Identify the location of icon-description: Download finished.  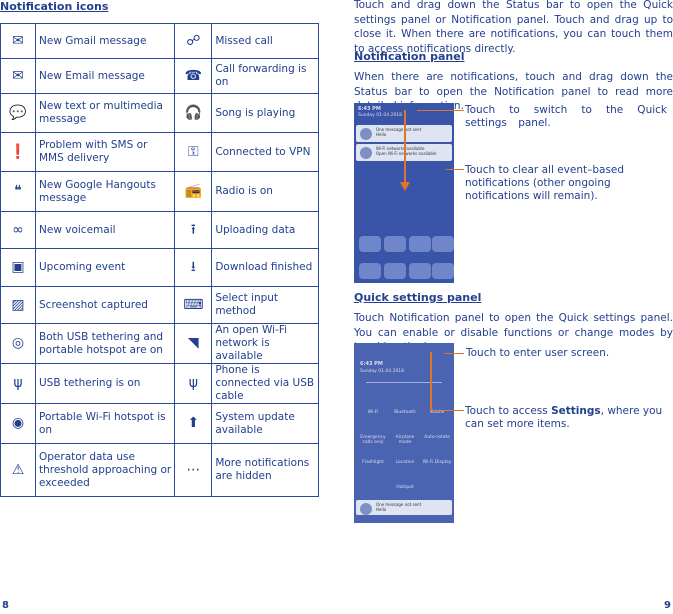
(265, 267).